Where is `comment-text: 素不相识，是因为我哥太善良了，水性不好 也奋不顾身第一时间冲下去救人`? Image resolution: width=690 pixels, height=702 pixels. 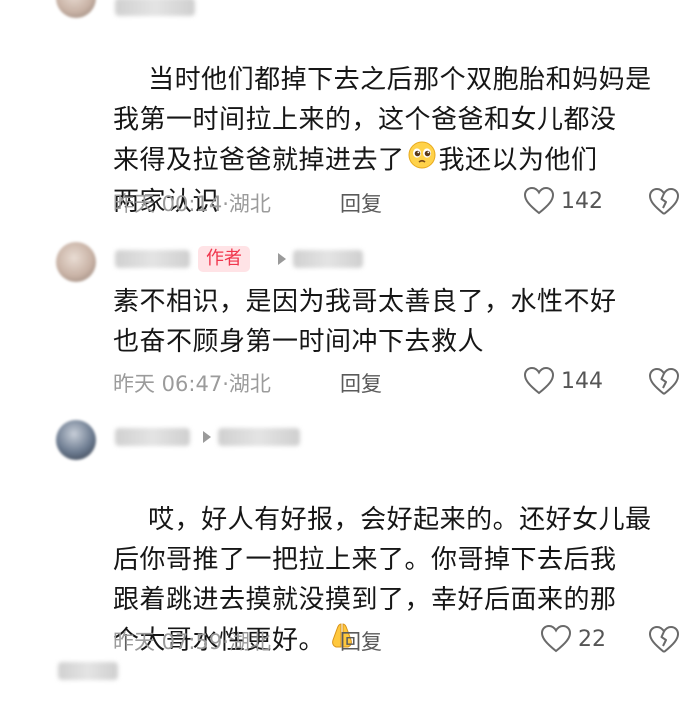 comment-text: 素不相识，是因为我哥太善良了，水性不好 也奋不顾身第一时间冲下去救人 is located at coordinates (365, 322).